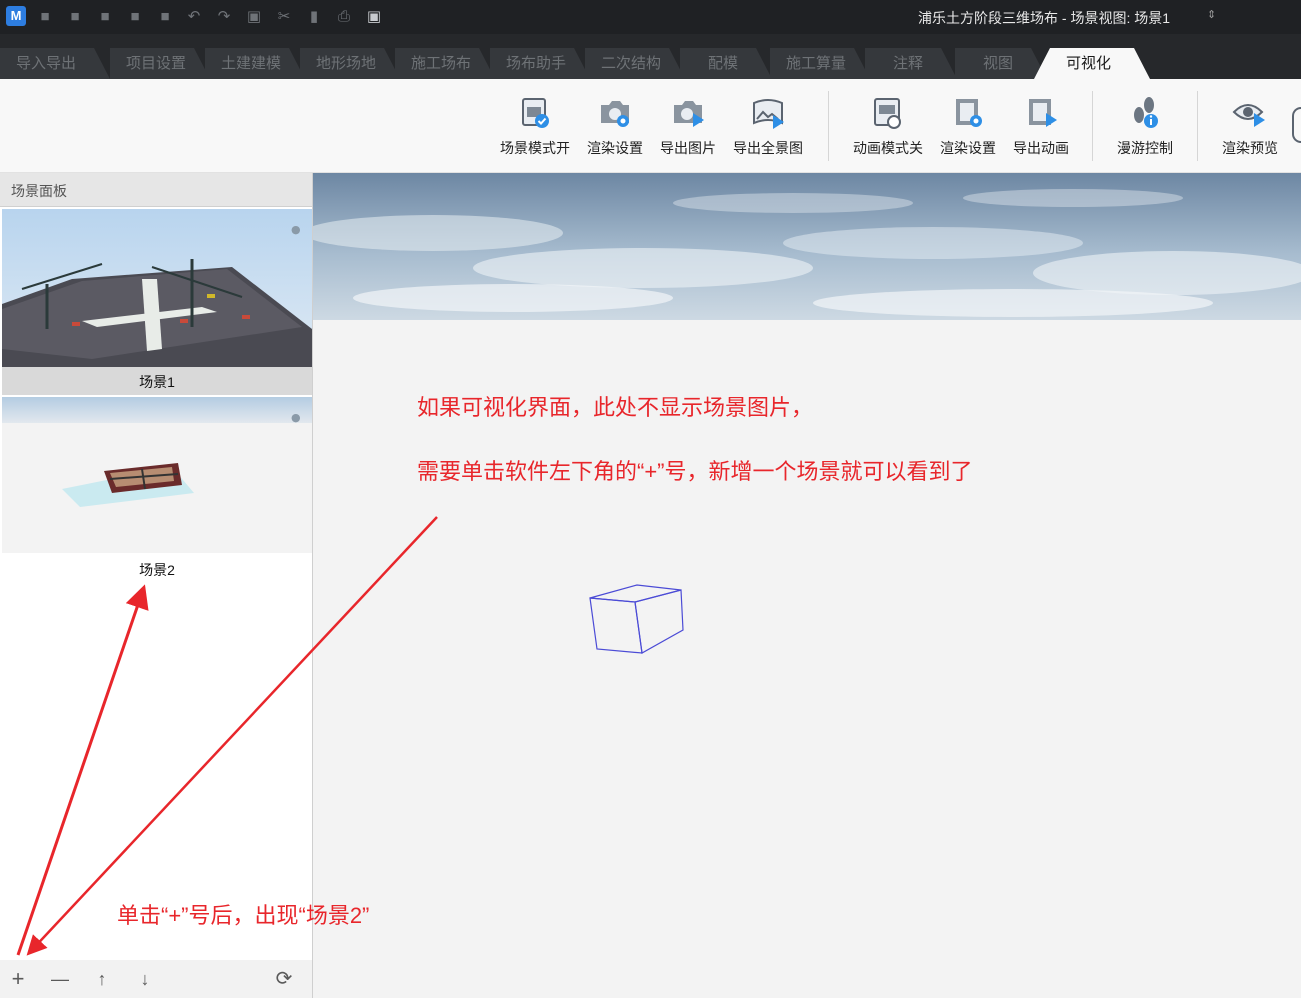 This screenshot has height=998, width=1301. What do you see at coordinates (284, 17) in the screenshot?
I see `cut-icon: ✂` at bounding box center [284, 17].